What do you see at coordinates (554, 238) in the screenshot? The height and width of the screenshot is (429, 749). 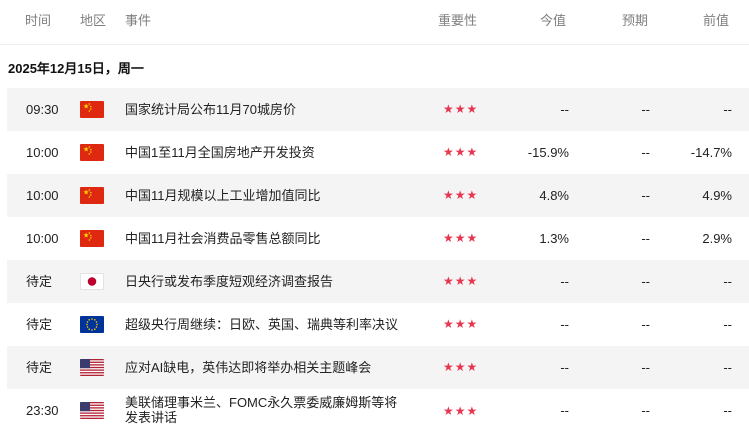 I see `actual-value: 1.3%` at bounding box center [554, 238].